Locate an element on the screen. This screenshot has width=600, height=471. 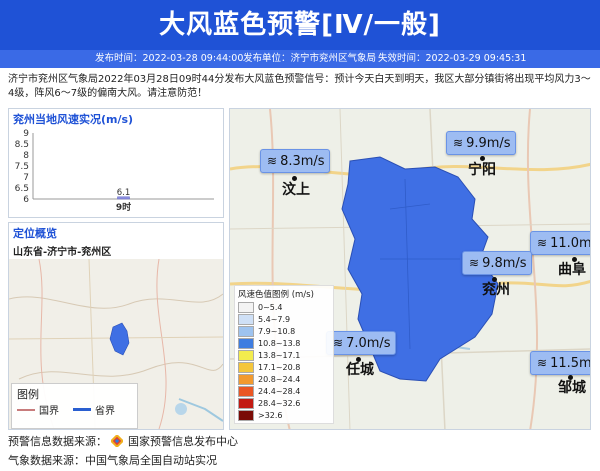
y-tick-label: 7.5 is located at coordinates (22, 167).